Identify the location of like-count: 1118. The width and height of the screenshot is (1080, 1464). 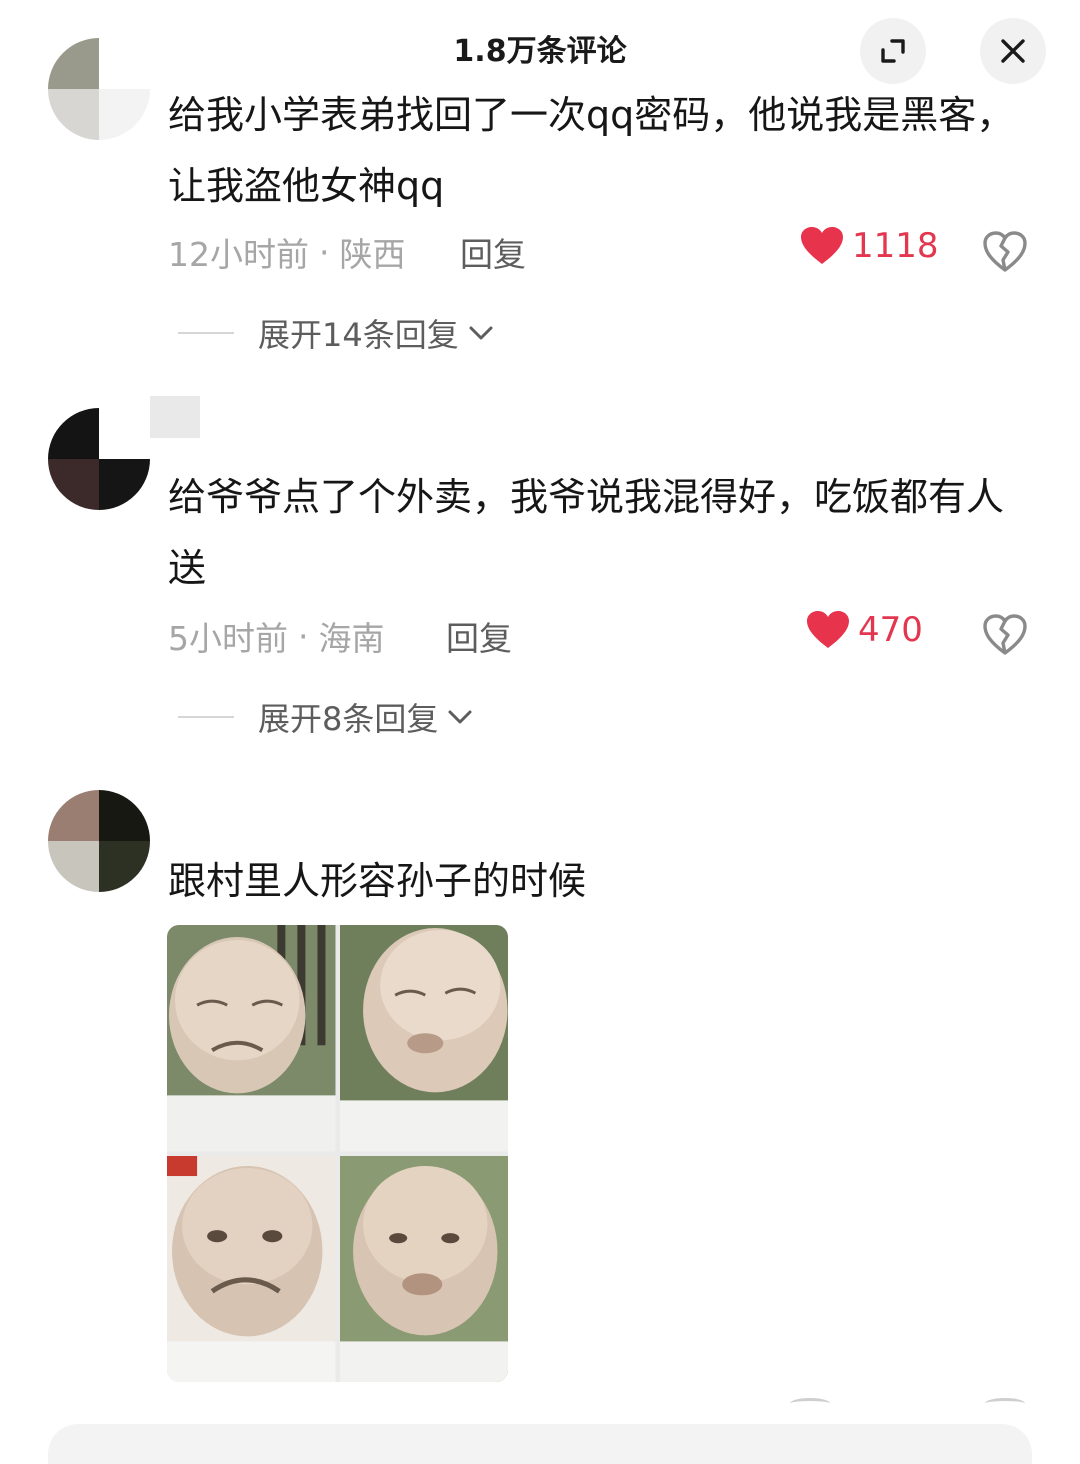
(895, 246).